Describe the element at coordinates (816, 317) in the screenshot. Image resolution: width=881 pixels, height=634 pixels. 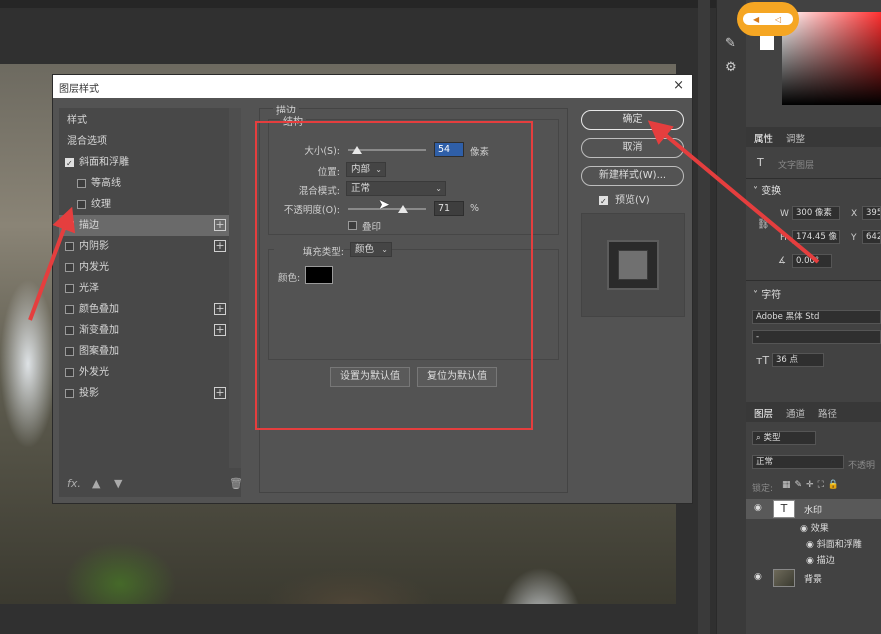
I see `font-family-field: Adobe 黑体 Std` at that location.